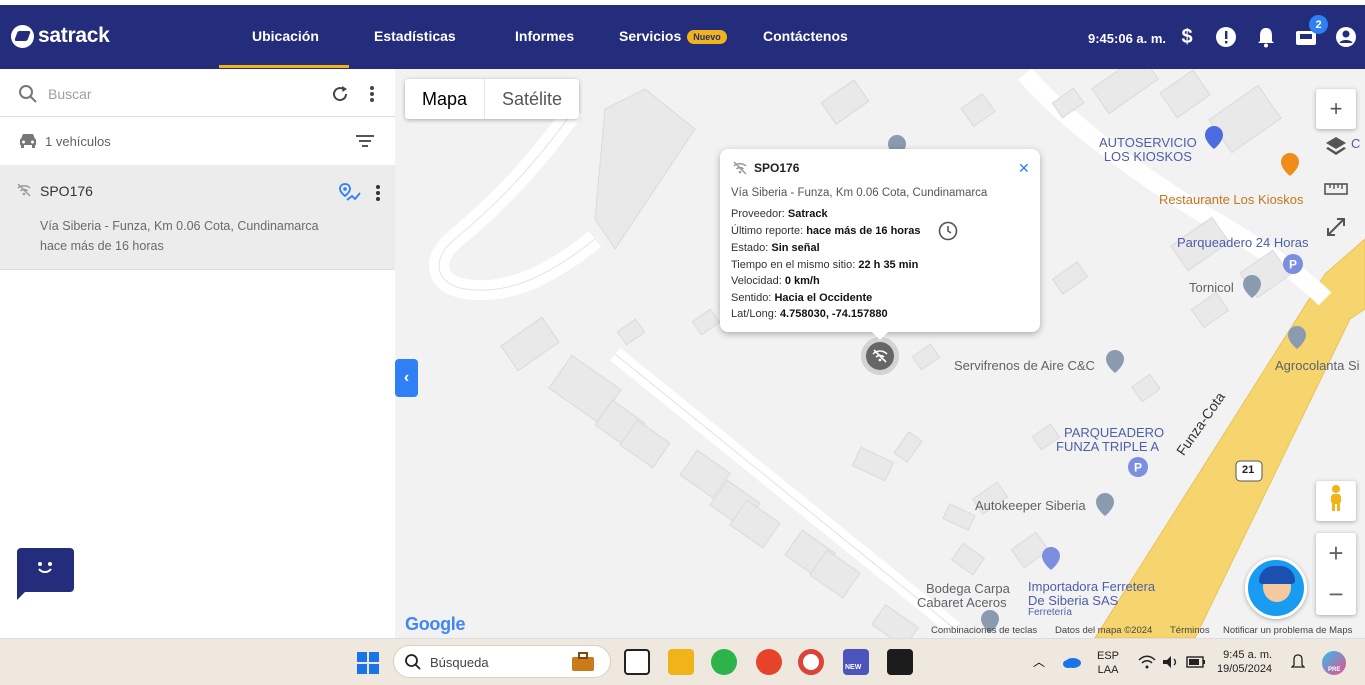 The width and height of the screenshot is (1365, 685). What do you see at coordinates (24, 192) in the screenshot?
I see `no-signal-icon` at bounding box center [24, 192].